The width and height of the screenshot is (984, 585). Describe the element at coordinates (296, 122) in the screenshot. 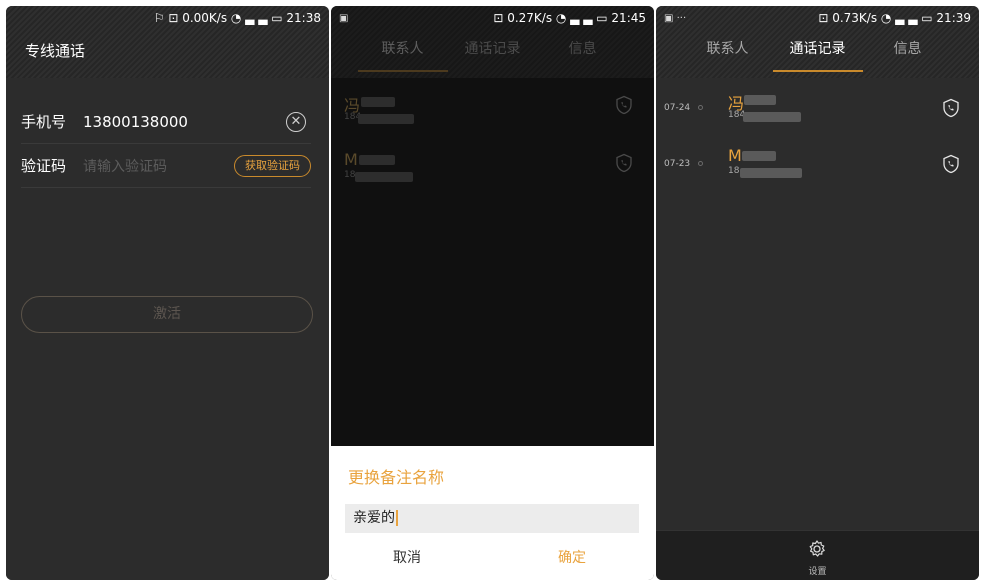

I see `close-circle-icon: ✕` at that location.